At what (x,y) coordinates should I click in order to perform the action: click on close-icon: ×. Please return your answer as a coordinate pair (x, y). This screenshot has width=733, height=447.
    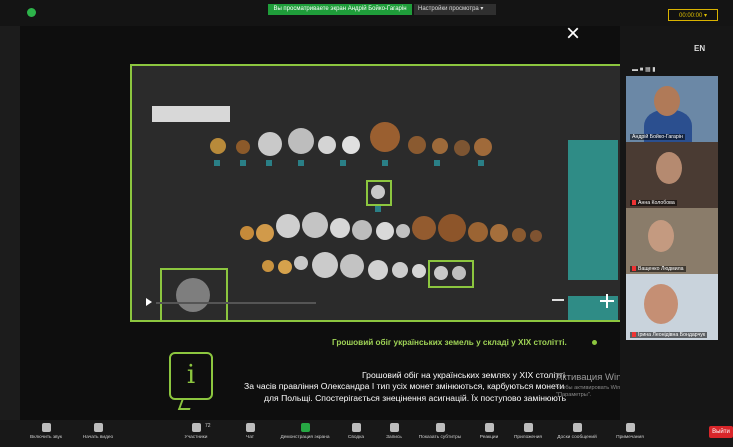
    Looking at the image, I should click on (573, 34).